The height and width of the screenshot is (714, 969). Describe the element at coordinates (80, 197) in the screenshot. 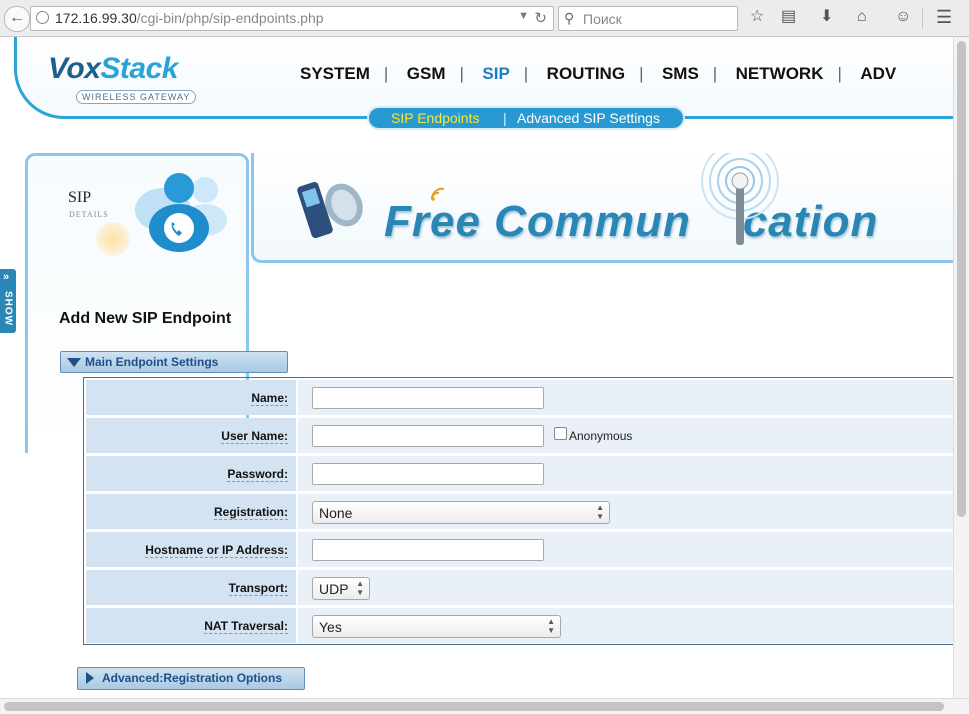

I see `panel-title: SIP` at that location.